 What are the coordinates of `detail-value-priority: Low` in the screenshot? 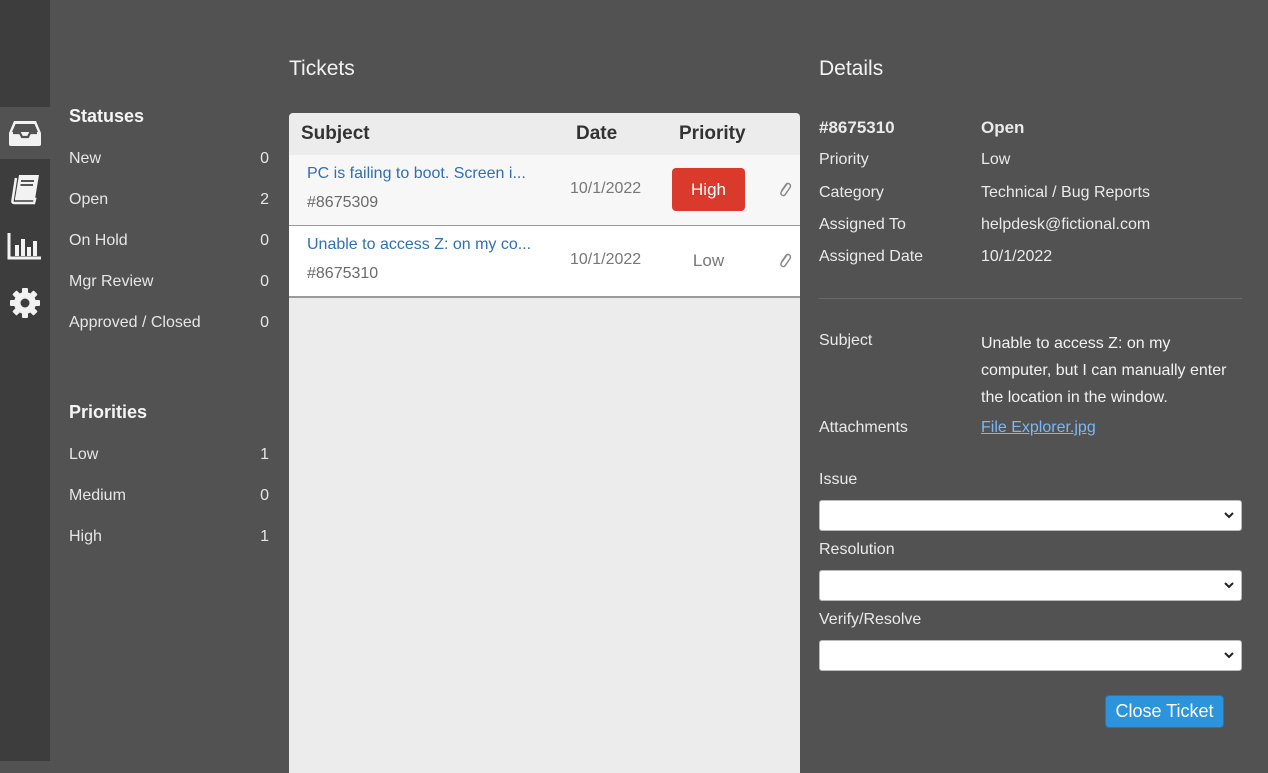 It's located at (996, 159).